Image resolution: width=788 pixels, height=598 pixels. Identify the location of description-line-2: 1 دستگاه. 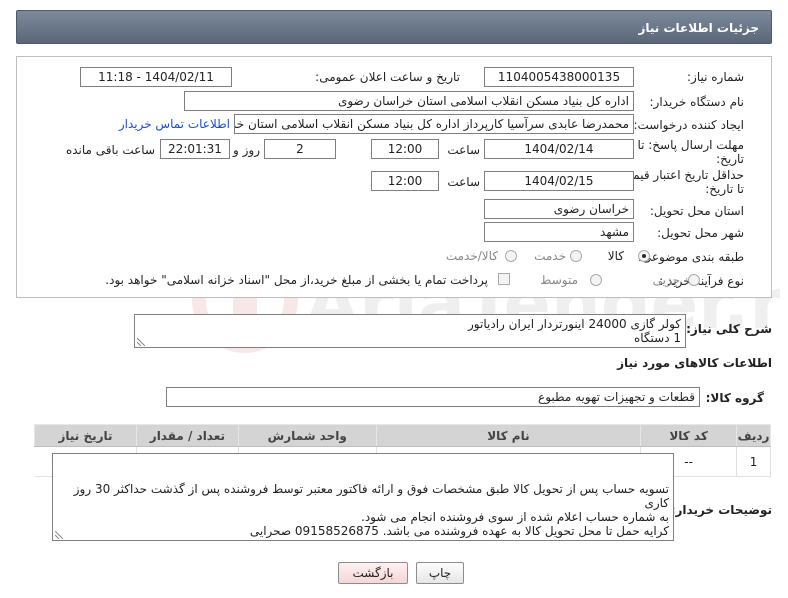
(657, 338).